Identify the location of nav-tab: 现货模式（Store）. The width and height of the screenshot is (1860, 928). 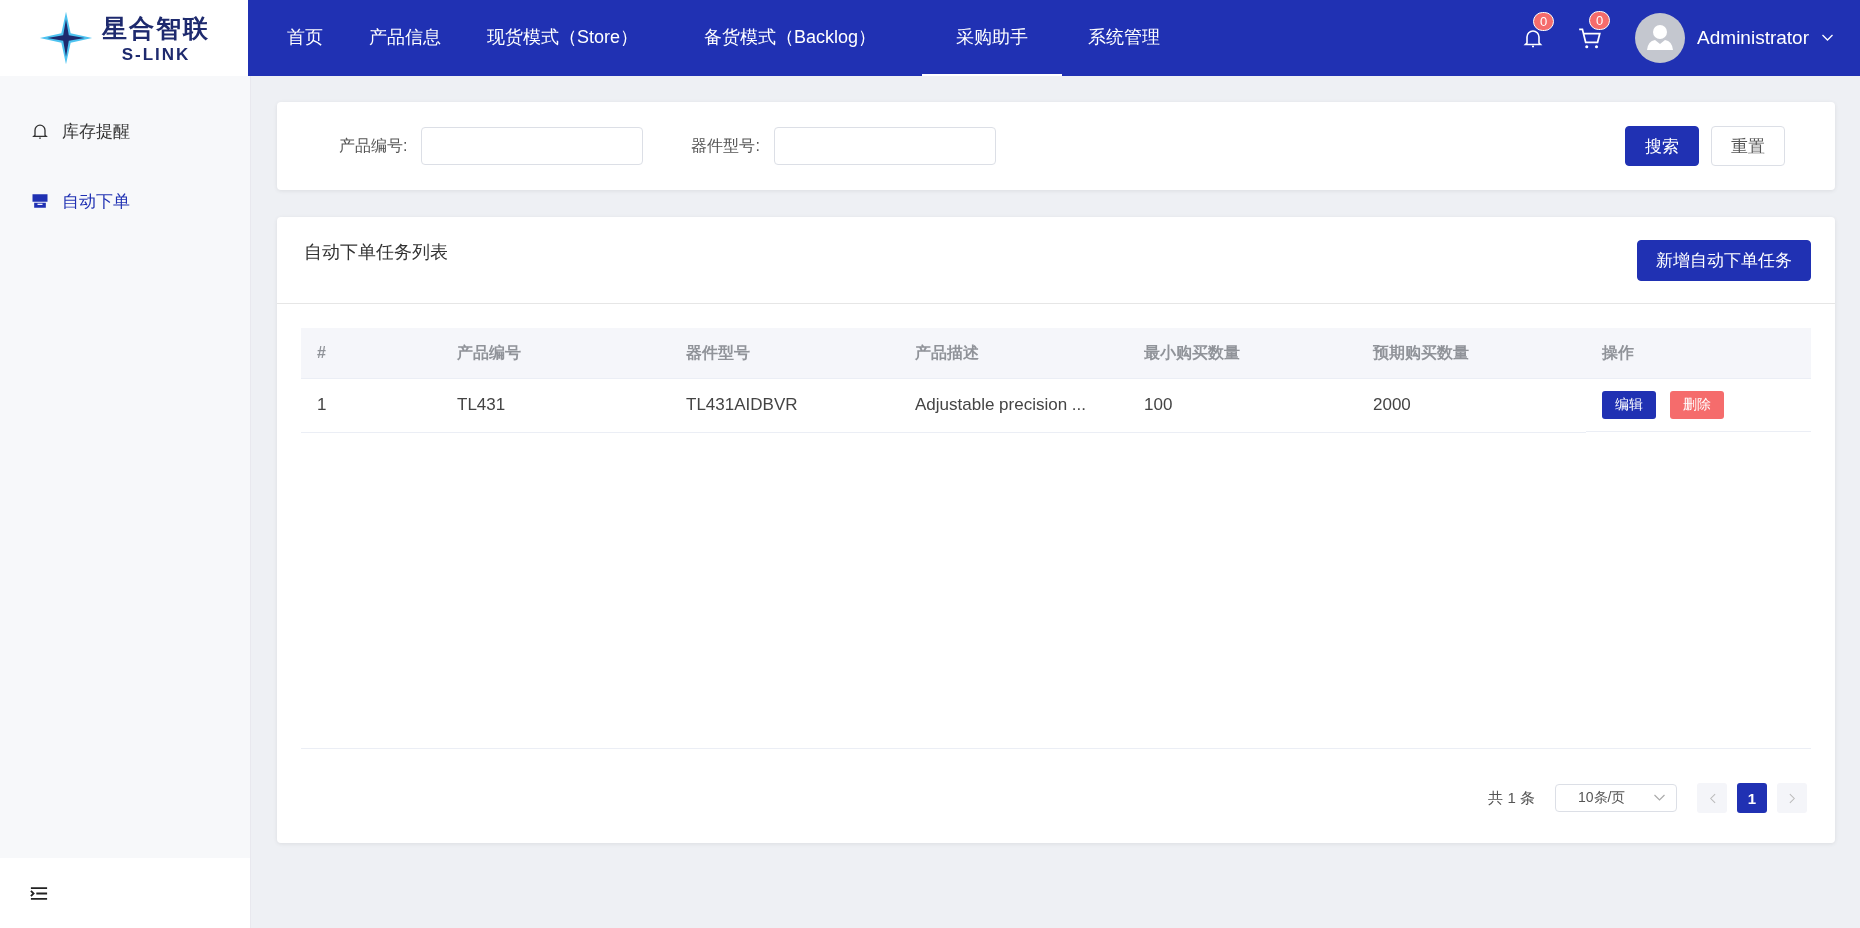
(563, 38).